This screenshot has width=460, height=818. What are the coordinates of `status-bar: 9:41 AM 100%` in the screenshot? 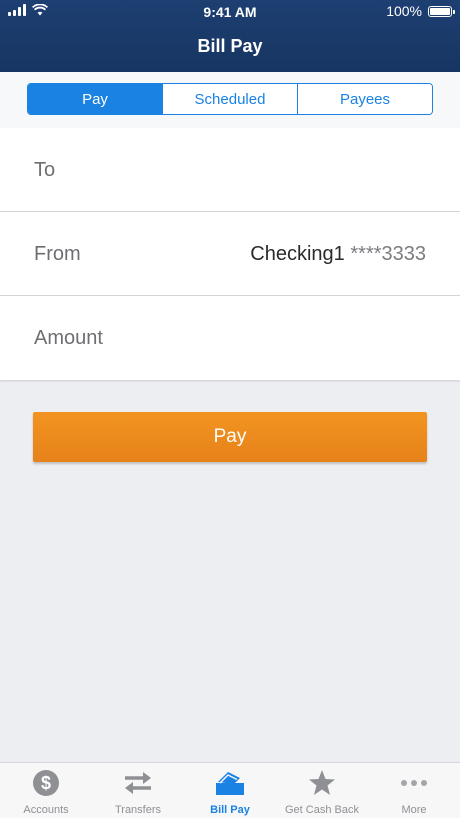 It's located at (230, 12).